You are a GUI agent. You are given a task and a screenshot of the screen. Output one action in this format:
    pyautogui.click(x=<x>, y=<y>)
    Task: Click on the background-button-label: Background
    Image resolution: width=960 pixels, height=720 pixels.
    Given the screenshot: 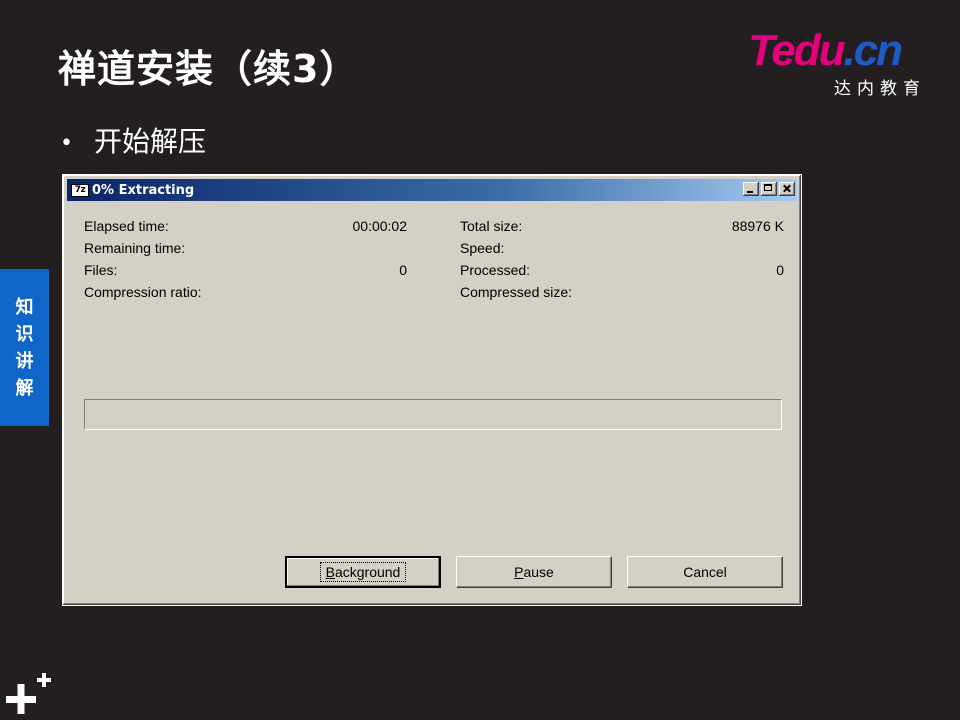 What is the action you would take?
    pyautogui.click(x=363, y=572)
    